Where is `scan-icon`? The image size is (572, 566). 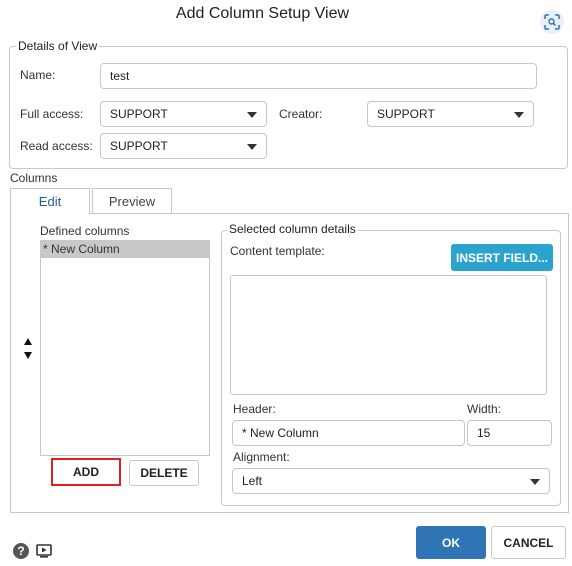 scan-icon is located at coordinates (552, 22).